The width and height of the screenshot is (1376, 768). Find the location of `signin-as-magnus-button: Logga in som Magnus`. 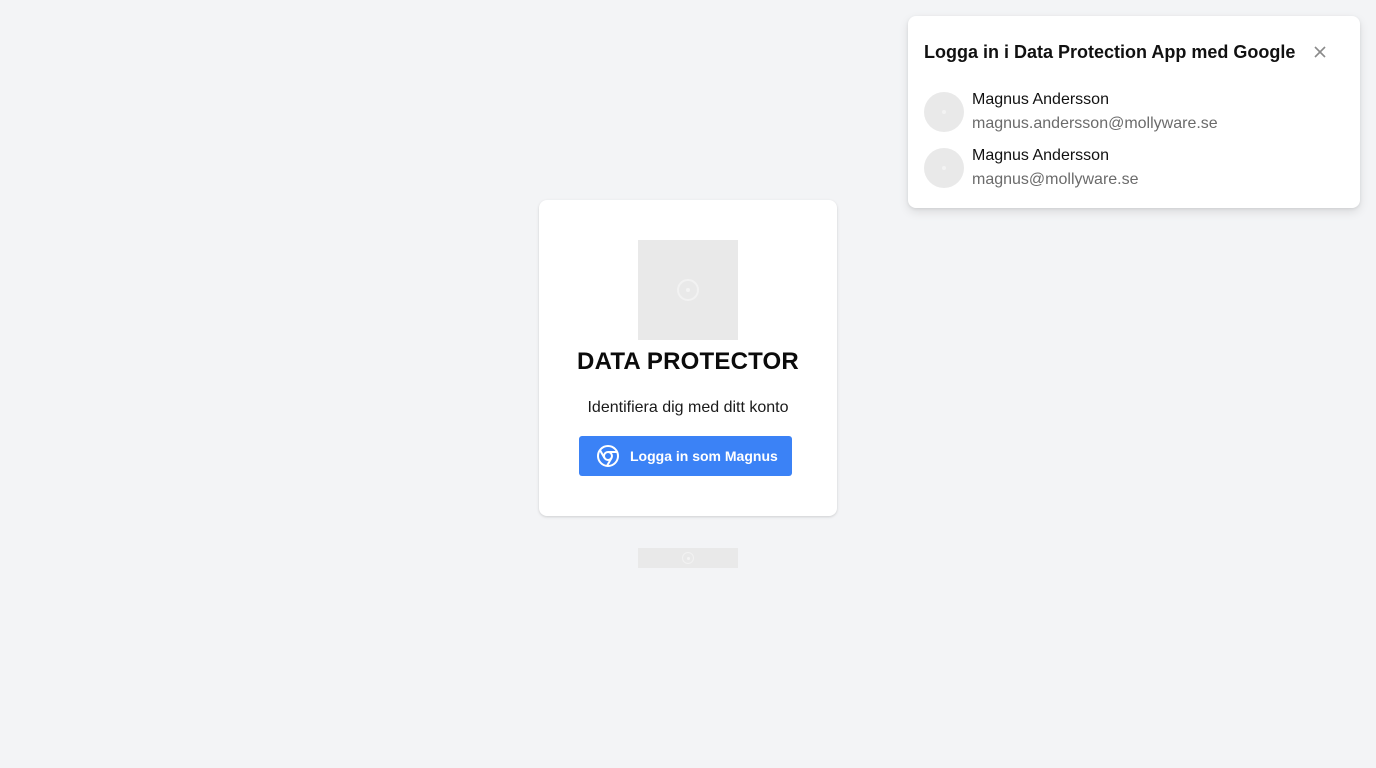

signin-as-magnus-button: Logga in som Magnus is located at coordinates (685, 456).